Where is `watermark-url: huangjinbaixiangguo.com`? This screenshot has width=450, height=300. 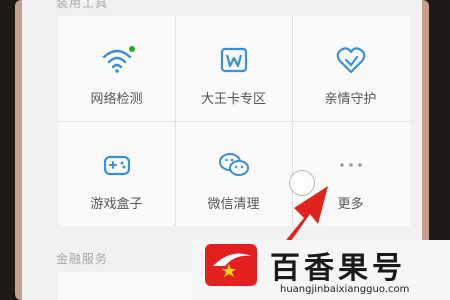 watermark-url: huangjinbaixiangguo.com is located at coordinates (345, 289).